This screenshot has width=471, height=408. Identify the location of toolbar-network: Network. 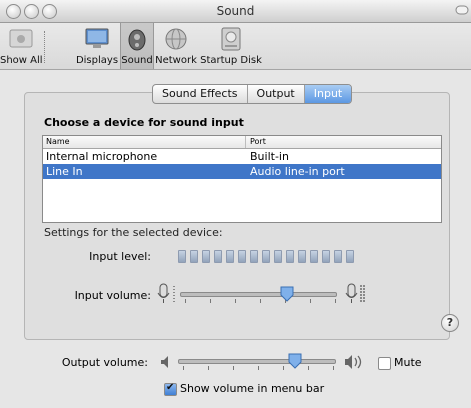
(176, 46).